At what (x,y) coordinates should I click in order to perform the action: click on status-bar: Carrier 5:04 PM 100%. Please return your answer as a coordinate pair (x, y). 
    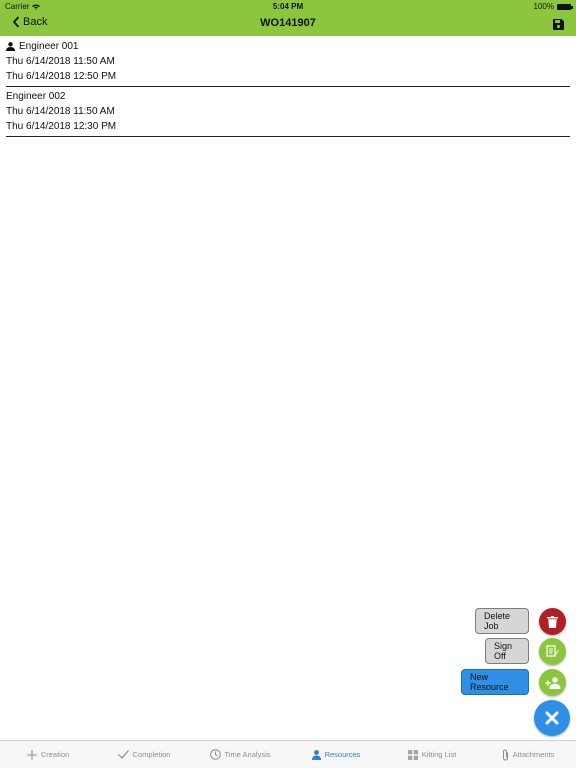
    Looking at the image, I should click on (288, 6).